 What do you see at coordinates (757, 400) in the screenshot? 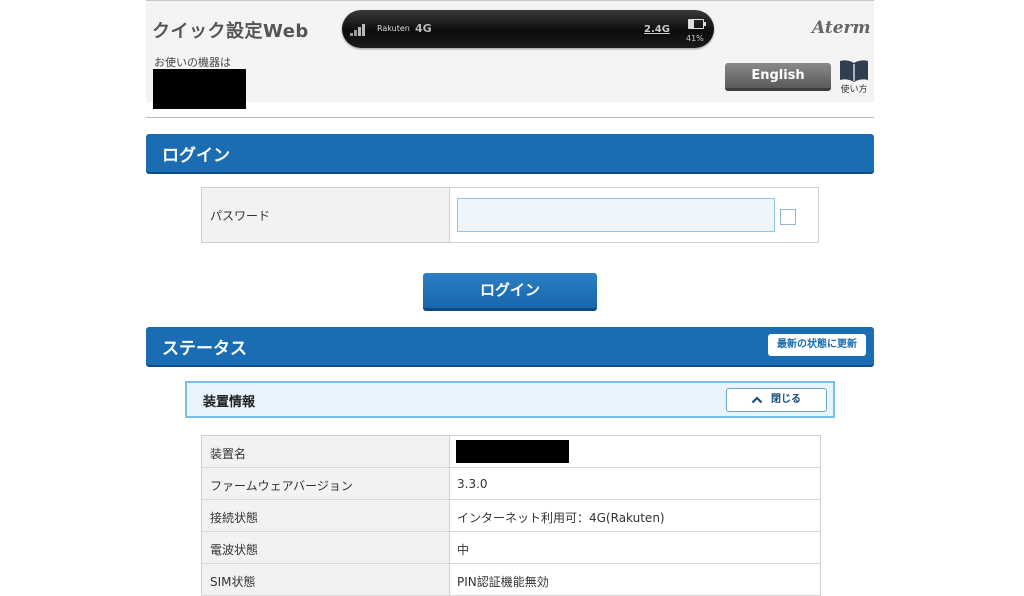
I see `chevron-up-icon` at bounding box center [757, 400].